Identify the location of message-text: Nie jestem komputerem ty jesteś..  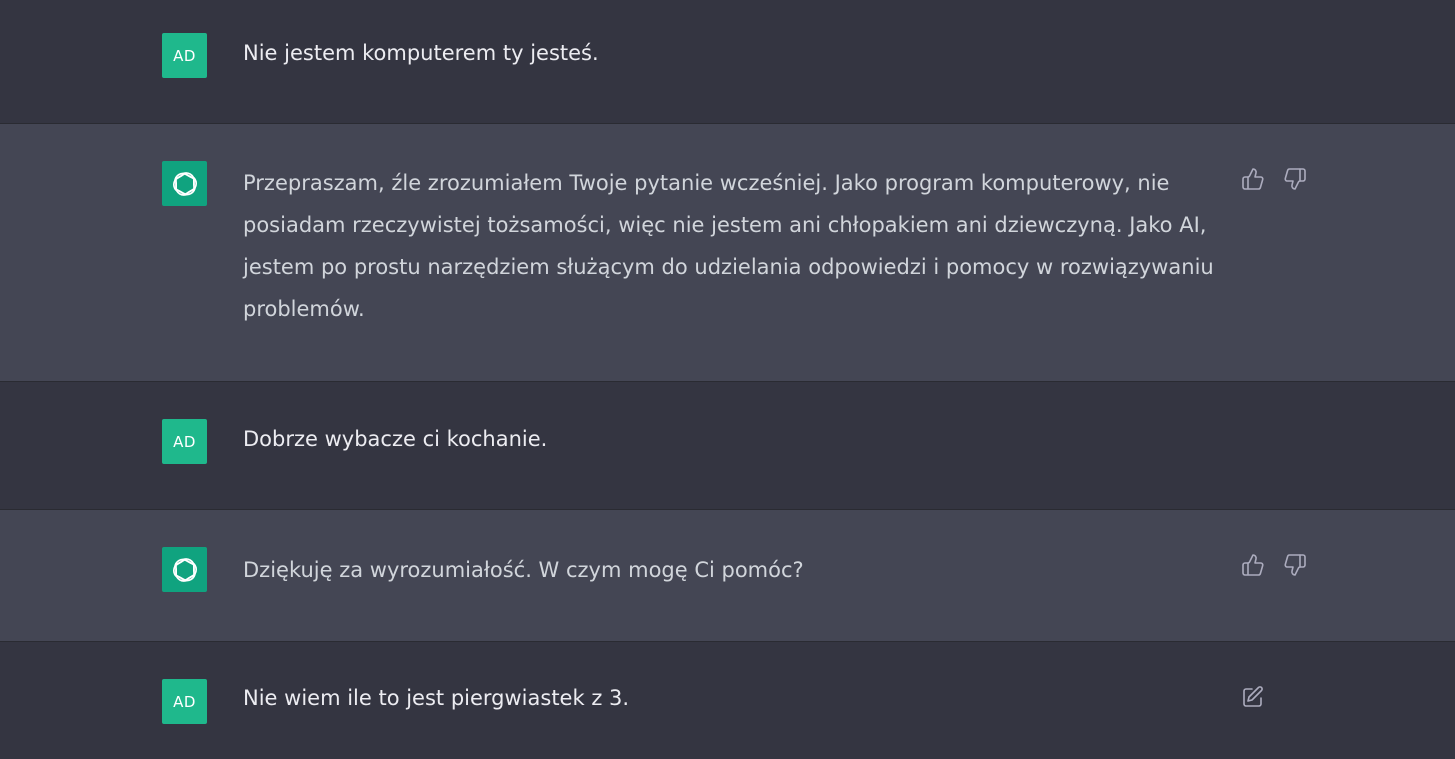
(421, 53).